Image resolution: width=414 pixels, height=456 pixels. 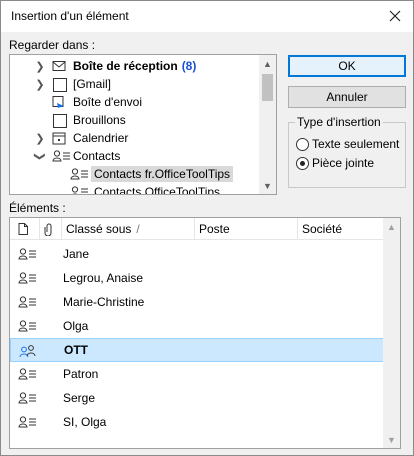 I want to click on contact-name: Marie-Christine, so click(x=104, y=302).